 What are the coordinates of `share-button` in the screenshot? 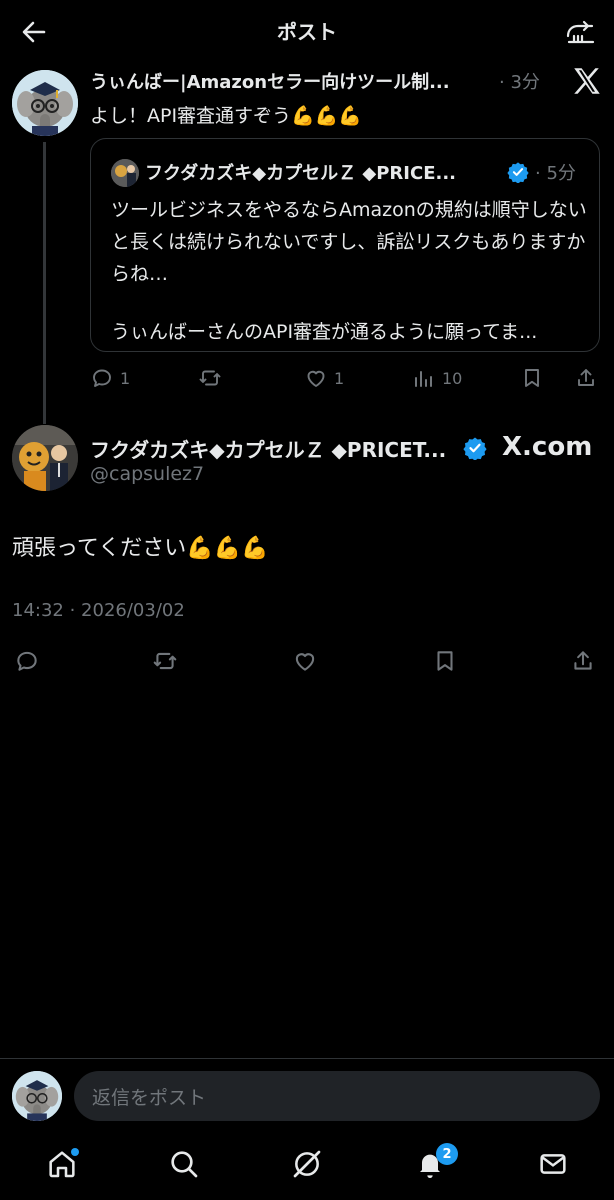 It's located at (586, 378).